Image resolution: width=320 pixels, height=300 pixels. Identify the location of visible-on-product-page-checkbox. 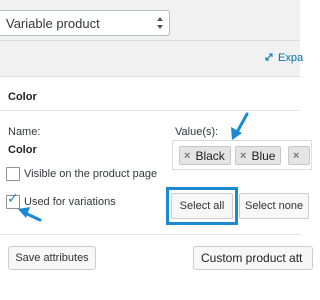
(13, 174).